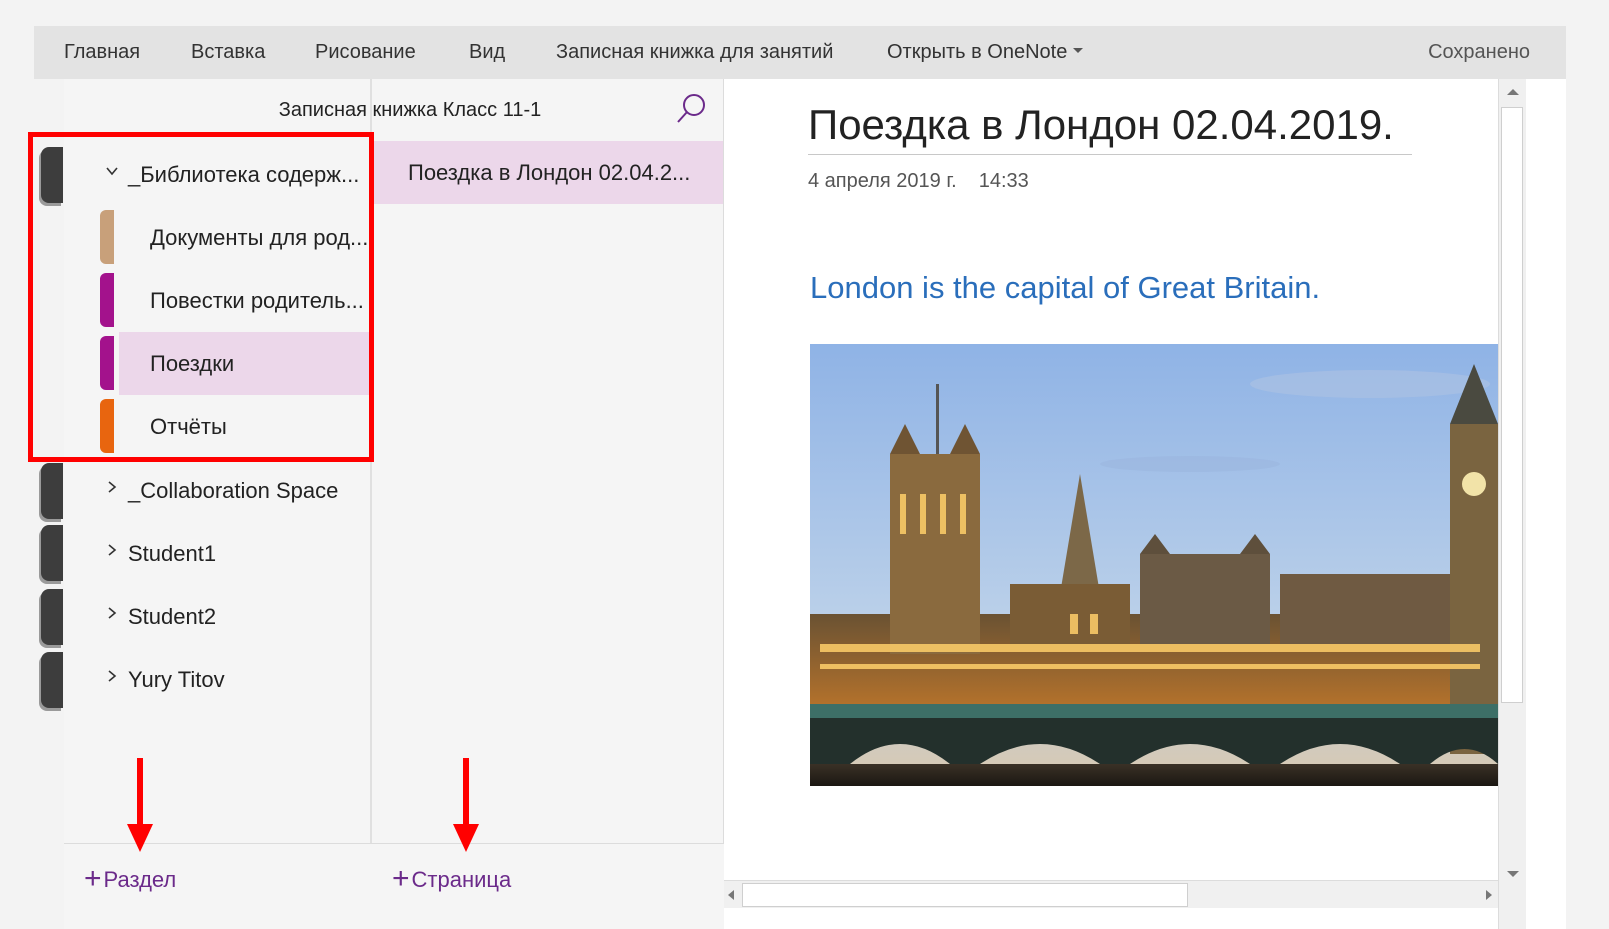  Describe the element at coordinates (1110, 154) in the screenshot. I see `title-underline` at that location.